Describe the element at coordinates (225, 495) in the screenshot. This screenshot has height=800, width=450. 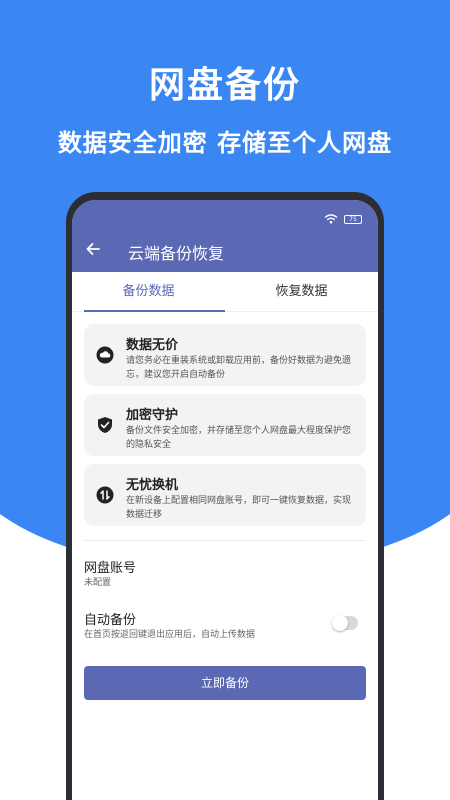
I see `info-card-device-switch: 无忧换机 在新设备上配置相同网盘账号，即可一键恢复数据，实现数据迁移` at that location.